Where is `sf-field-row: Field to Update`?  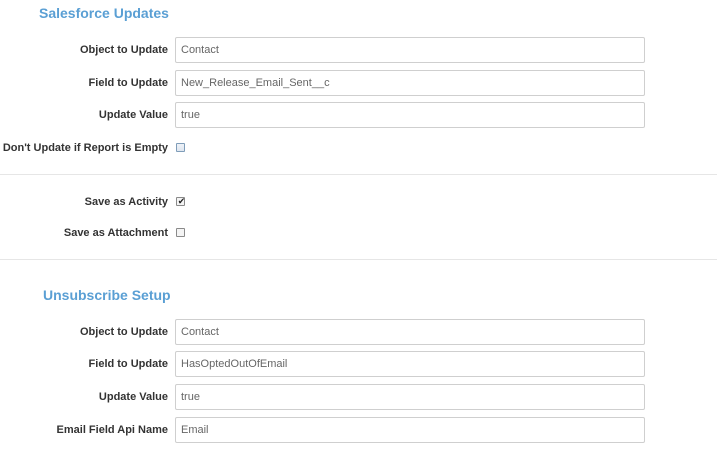 sf-field-row: Field to Update is located at coordinates (358, 83).